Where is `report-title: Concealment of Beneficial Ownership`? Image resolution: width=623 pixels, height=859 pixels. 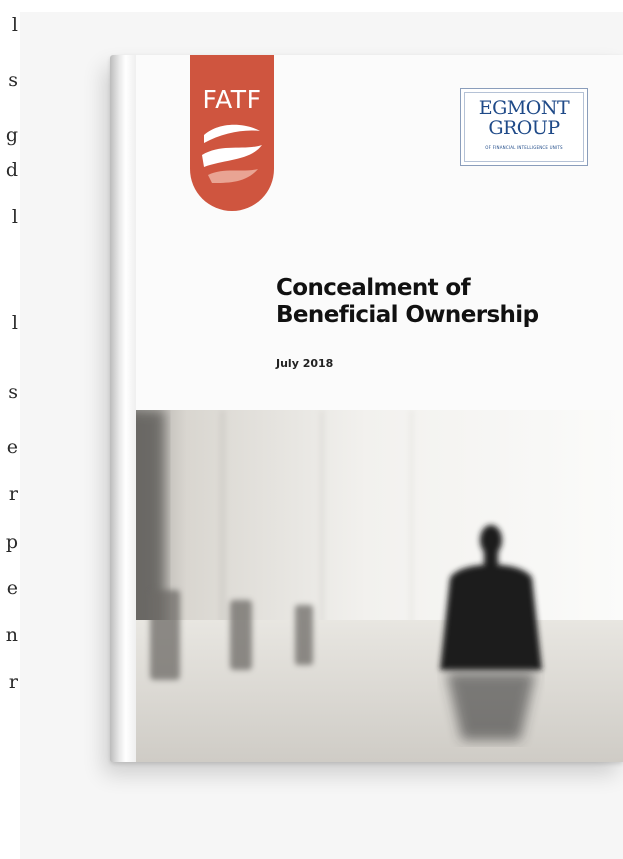 report-title: Concealment of Beneficial Ownership is located at coordinates (407, 302).